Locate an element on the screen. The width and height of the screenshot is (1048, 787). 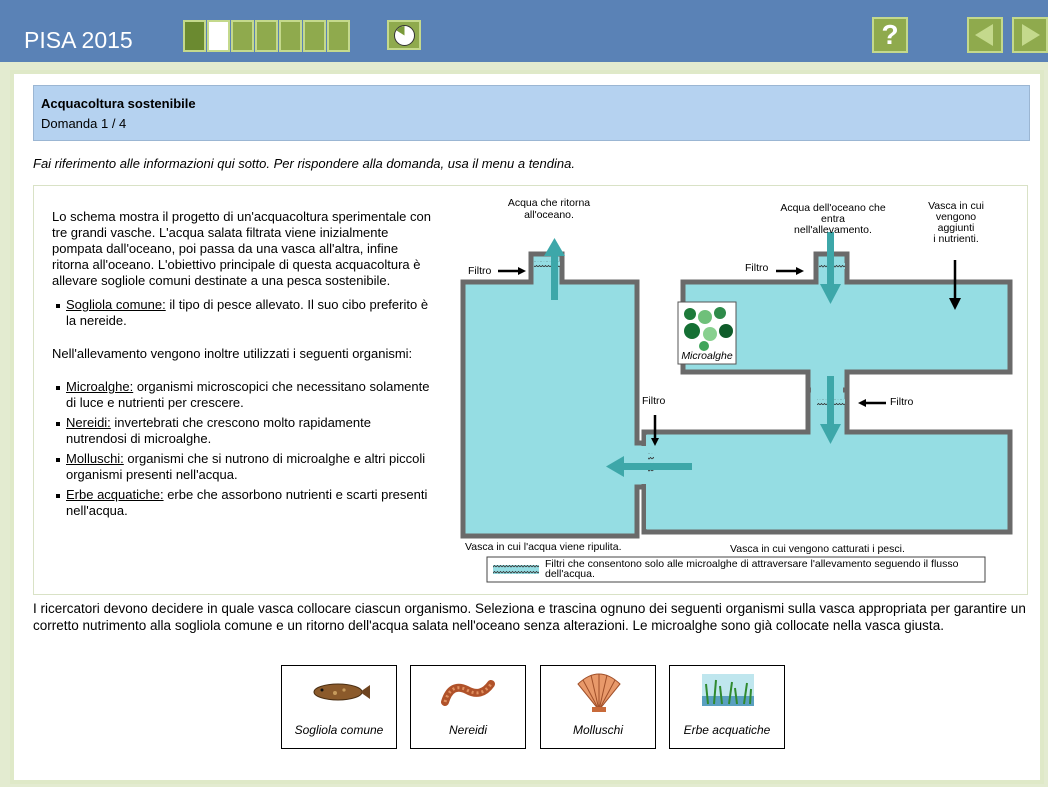
legend-text-line2: dell'acqua. is located at coordinates (570, 574).